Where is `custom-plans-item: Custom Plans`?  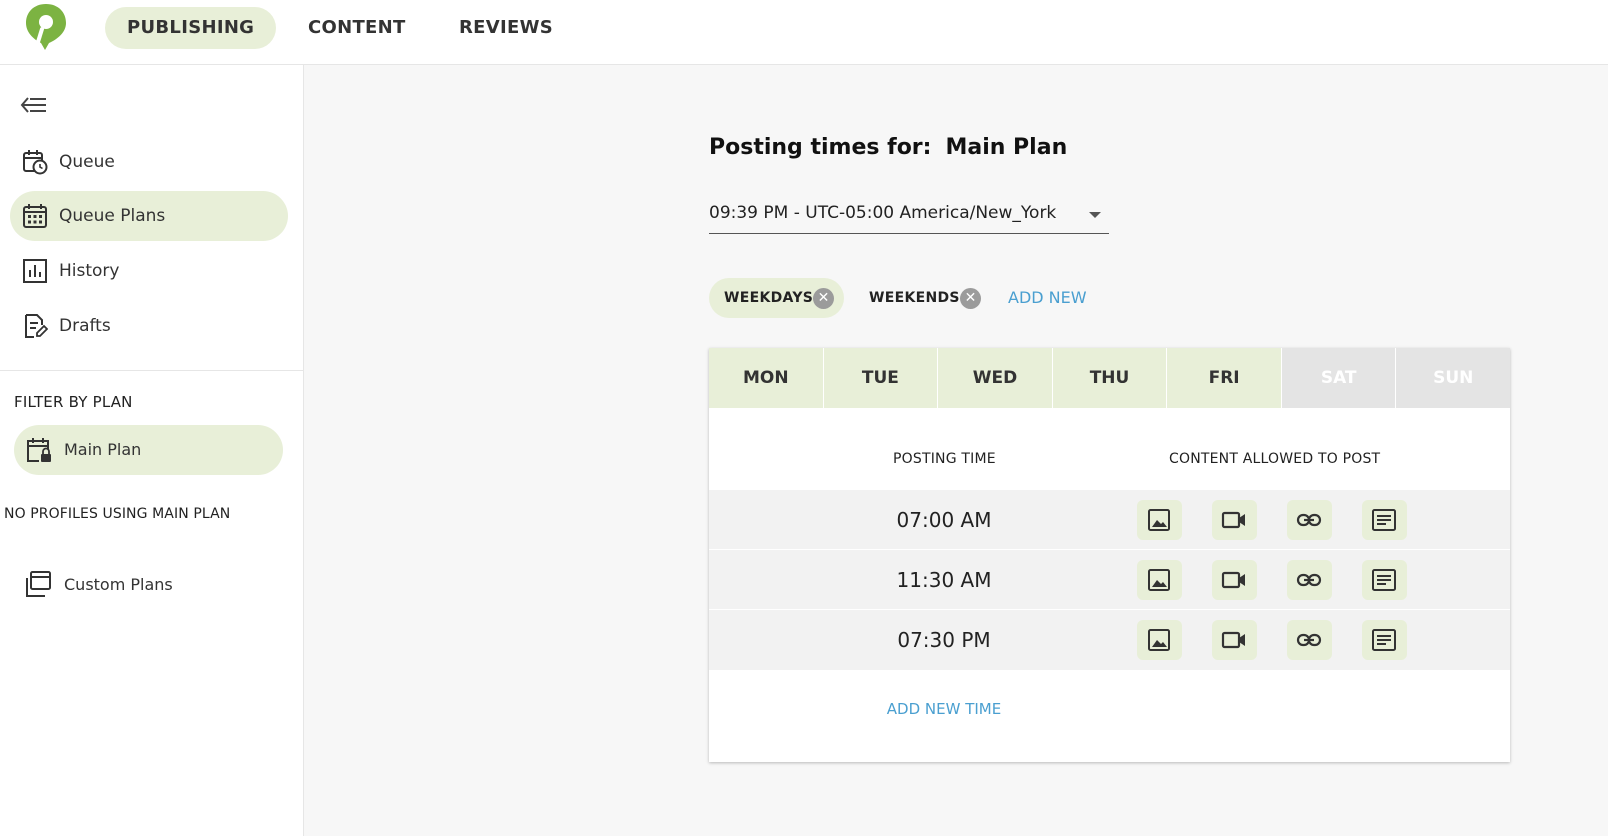 custom-plans-item: Custom Plans is located at coordinates (149, 585).